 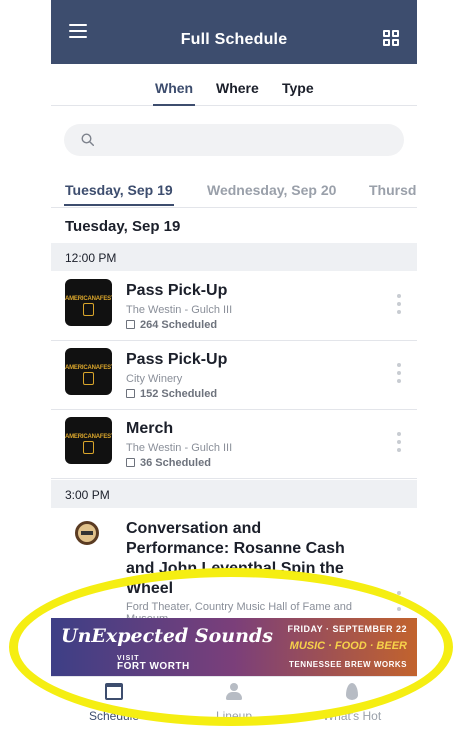 I want to click on people-icon, so click(x=234, y=691).